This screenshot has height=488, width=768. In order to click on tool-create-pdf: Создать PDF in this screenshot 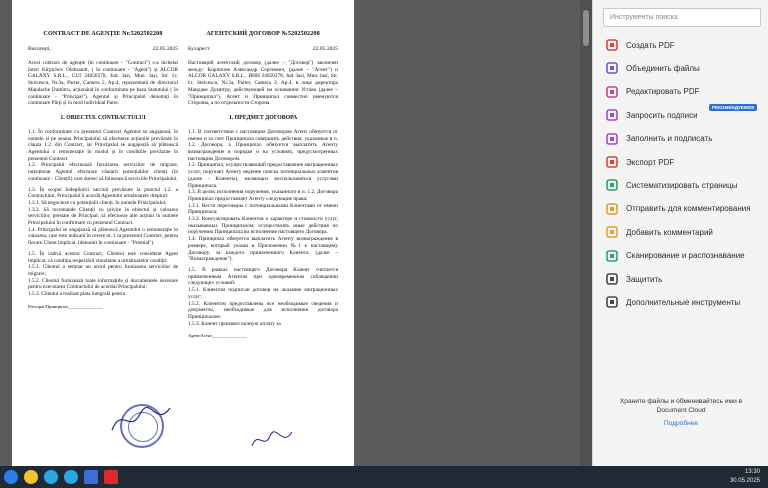, I will do `click(686, 45)`.